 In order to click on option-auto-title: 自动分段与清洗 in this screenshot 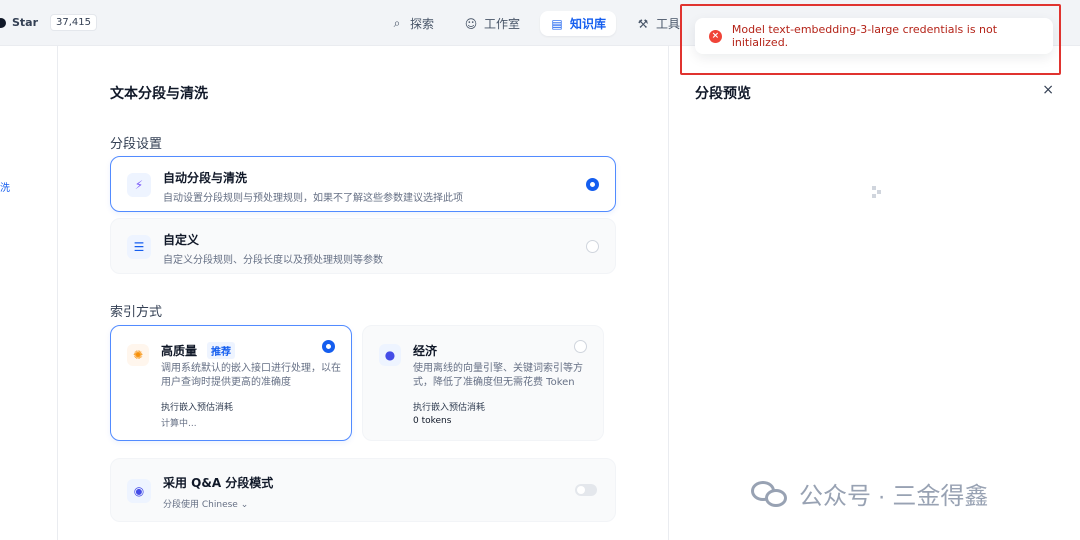, I will do `click(205, 178)`.